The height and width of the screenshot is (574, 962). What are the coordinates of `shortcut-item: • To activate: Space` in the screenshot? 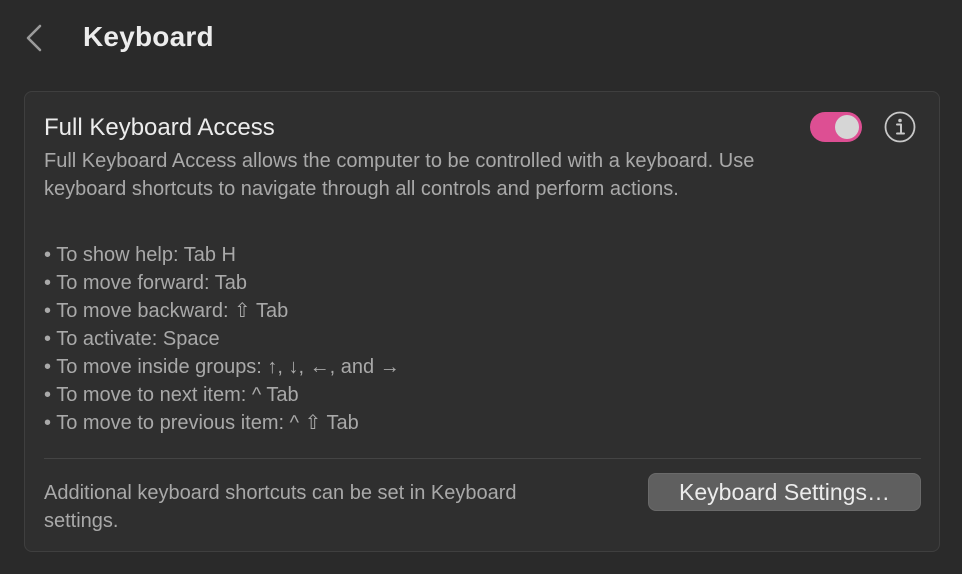 It's located at (132, 339).